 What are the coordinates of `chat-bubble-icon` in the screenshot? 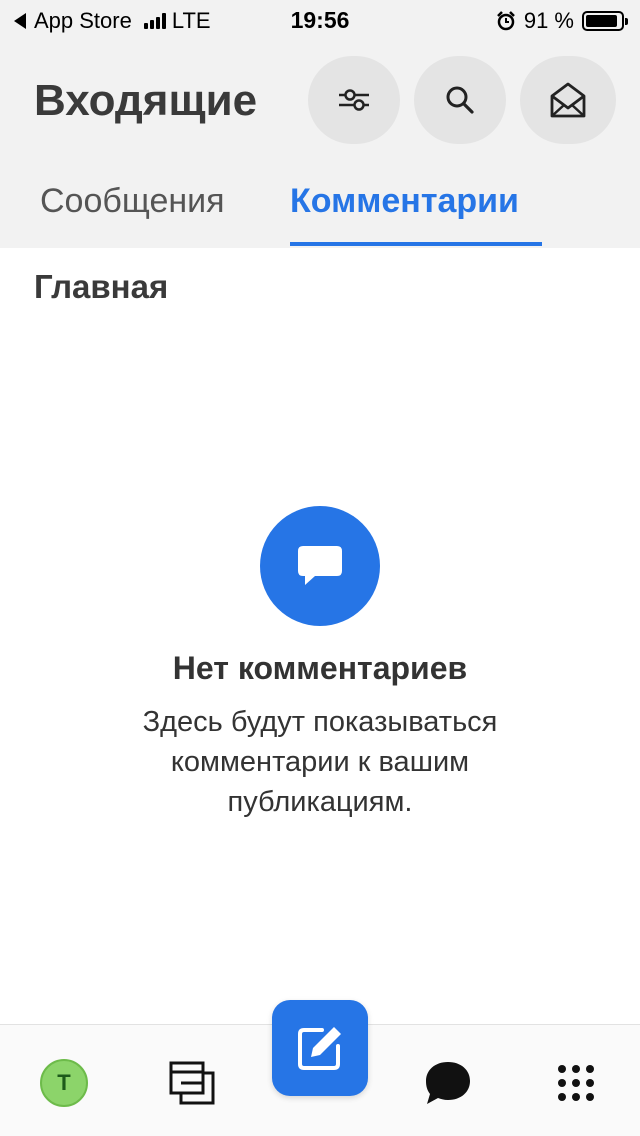 It's located at (448, 1083).